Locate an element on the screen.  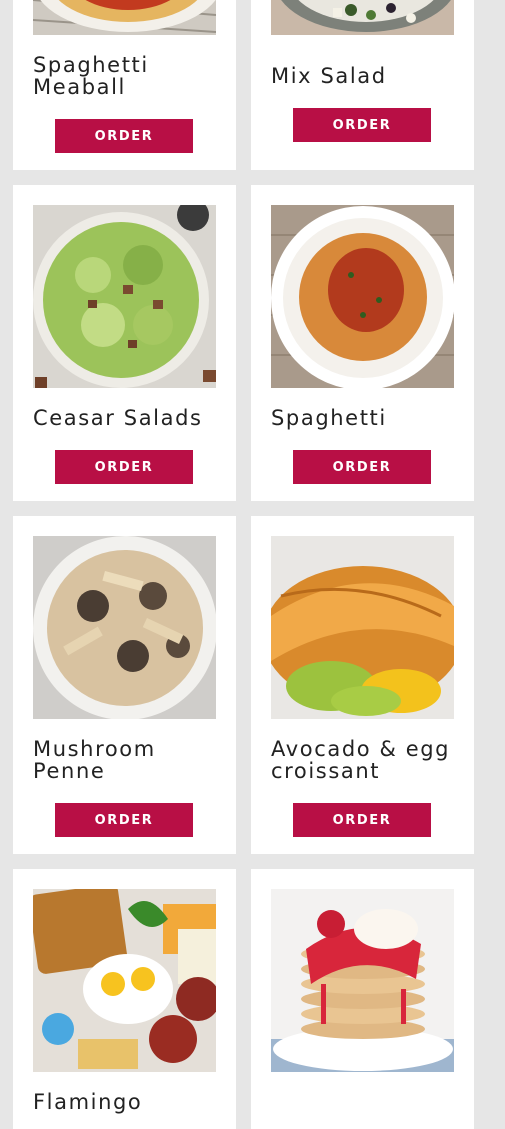
menu-card-avocado-egg-croissant: Avocado & egg croissant ORDER is located at coordinates (362, 685).